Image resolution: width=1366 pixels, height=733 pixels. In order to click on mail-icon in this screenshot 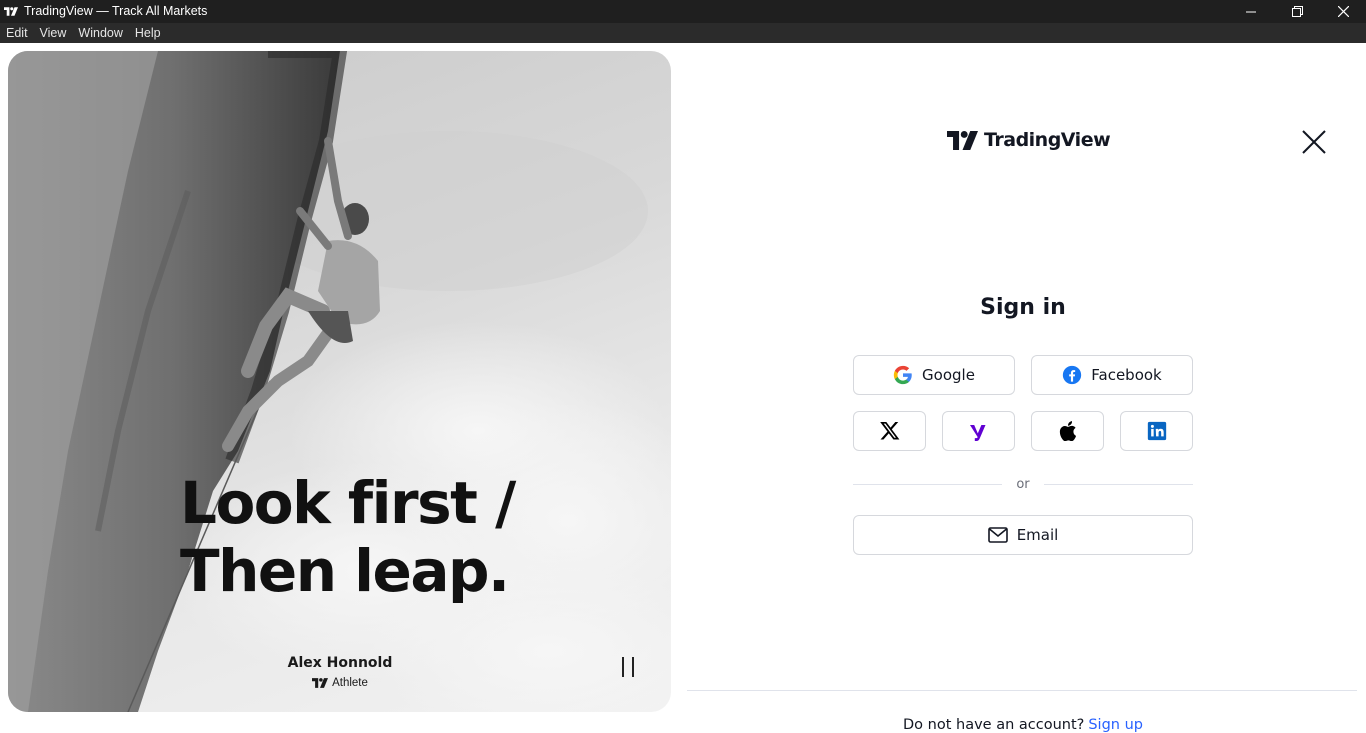, I will do `click(997, 535)`.